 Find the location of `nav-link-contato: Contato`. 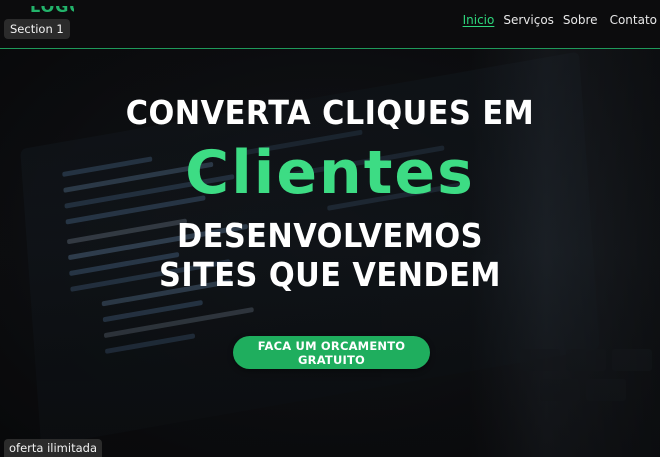

nav-link-contato: Contato is located at coordinates (633, 20).